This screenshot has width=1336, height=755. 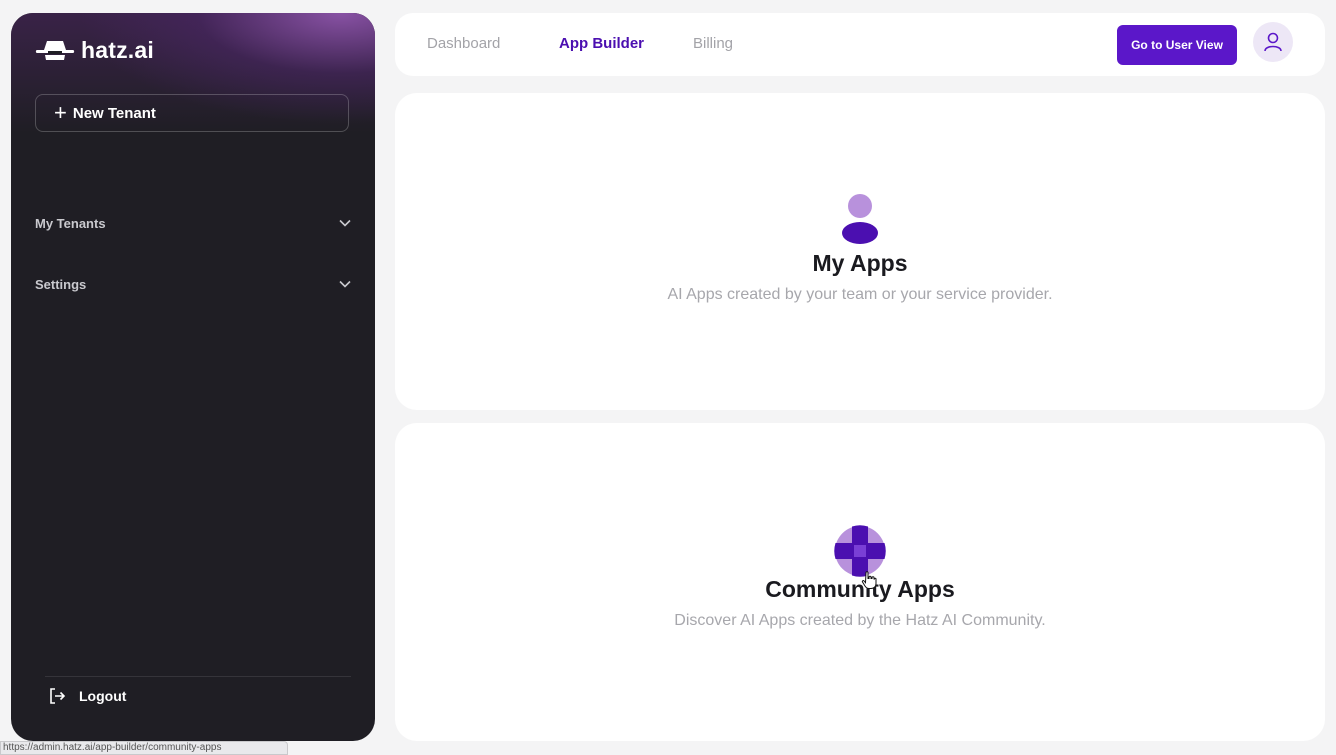 What do you see at coordinates (860, 219) in the screenshot?
I see `person-icon` at bounding box center [860, 219].